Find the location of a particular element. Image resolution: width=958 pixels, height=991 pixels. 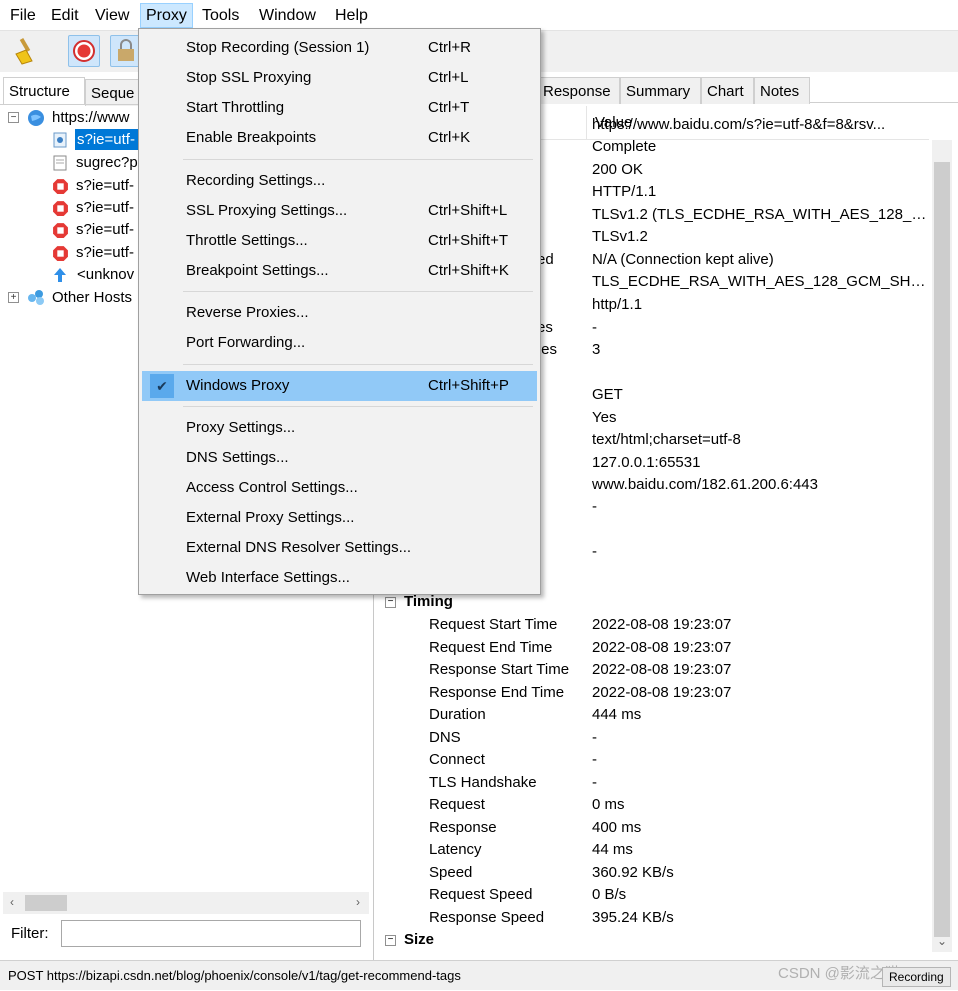

broom-clear-icon is located at coordinates (26, 51).